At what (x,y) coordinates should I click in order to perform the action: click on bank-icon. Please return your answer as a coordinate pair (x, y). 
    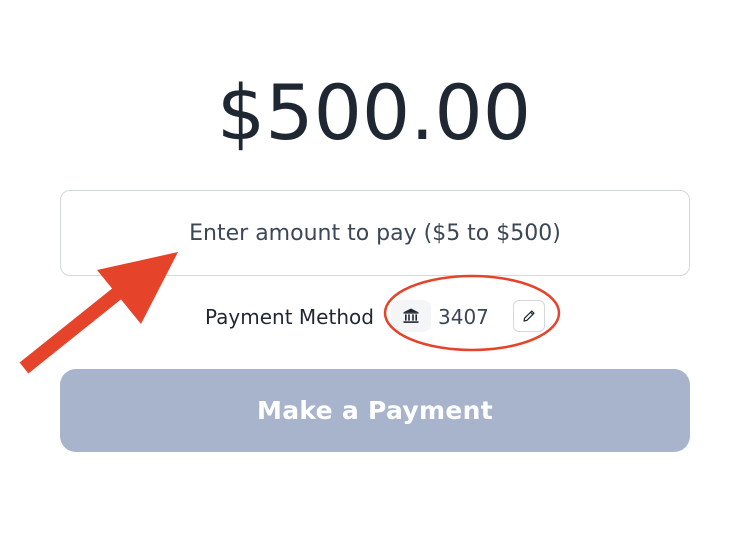
    Looking at the image, I should click on (411, 316).